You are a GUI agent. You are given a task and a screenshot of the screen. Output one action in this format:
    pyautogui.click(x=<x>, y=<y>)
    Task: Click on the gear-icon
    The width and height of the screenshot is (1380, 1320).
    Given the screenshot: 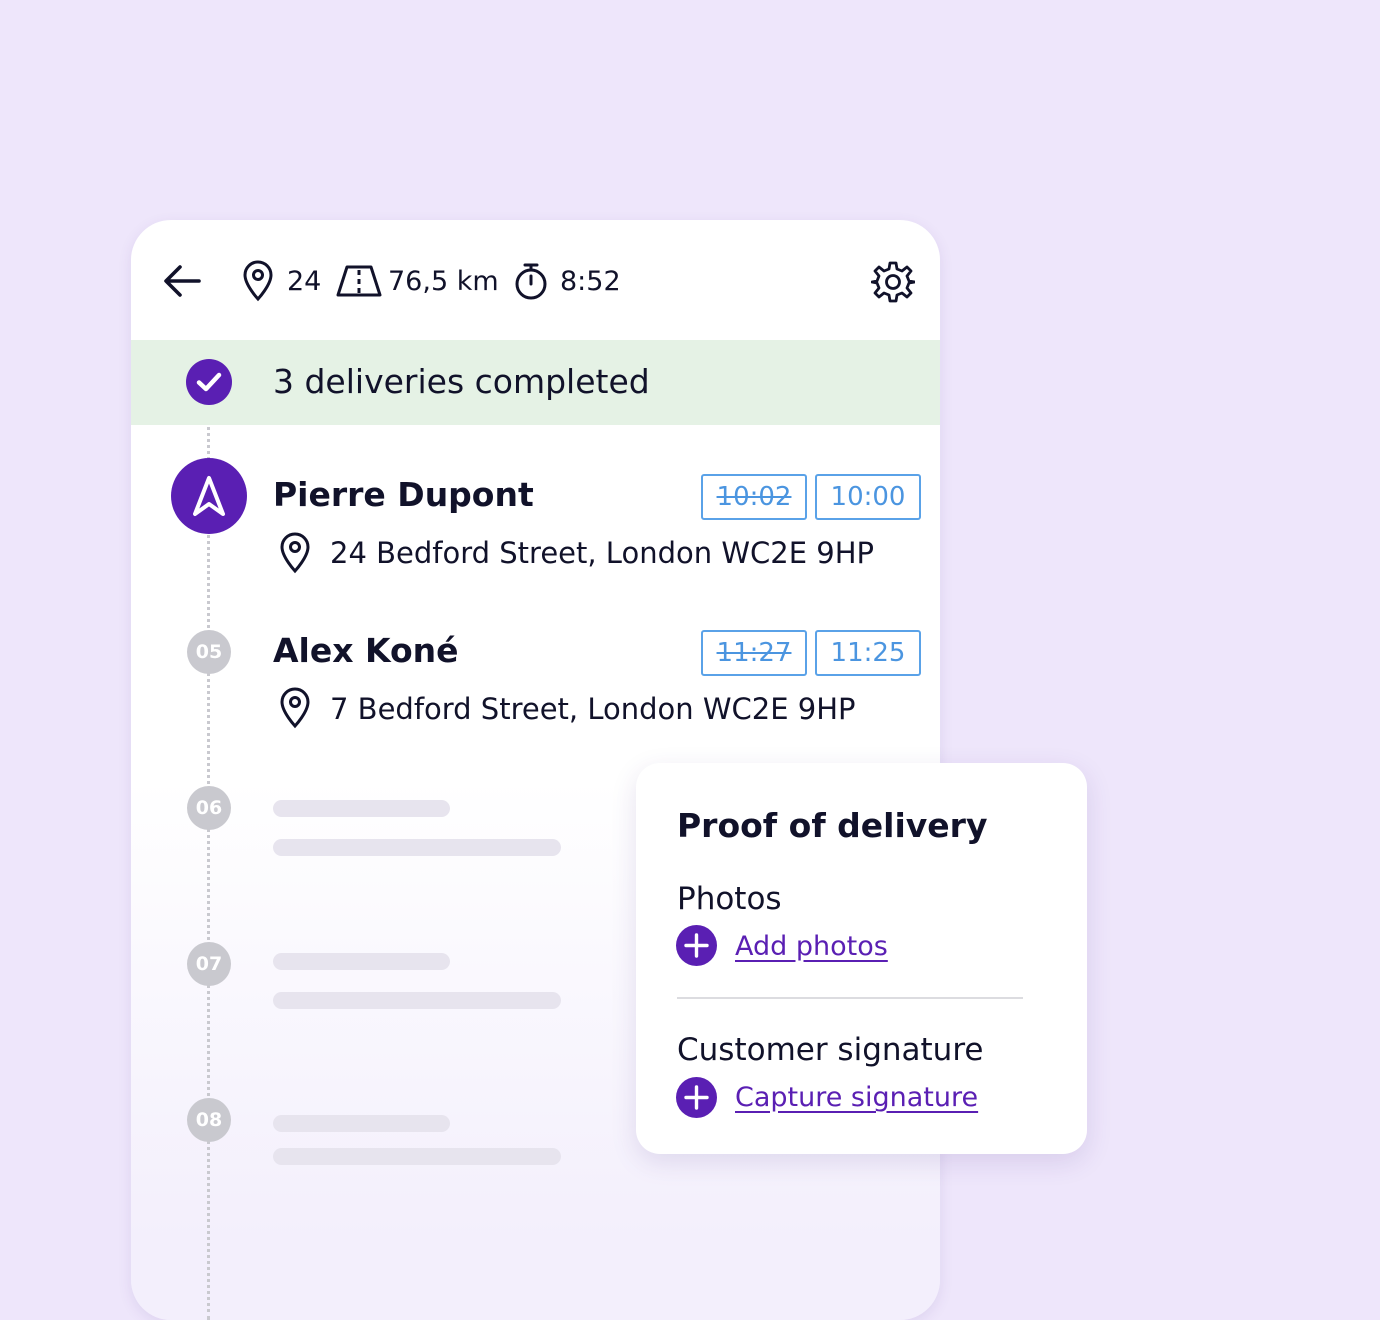 What is the action you would take?
    pyautogui.click(x=893, y=282)
    